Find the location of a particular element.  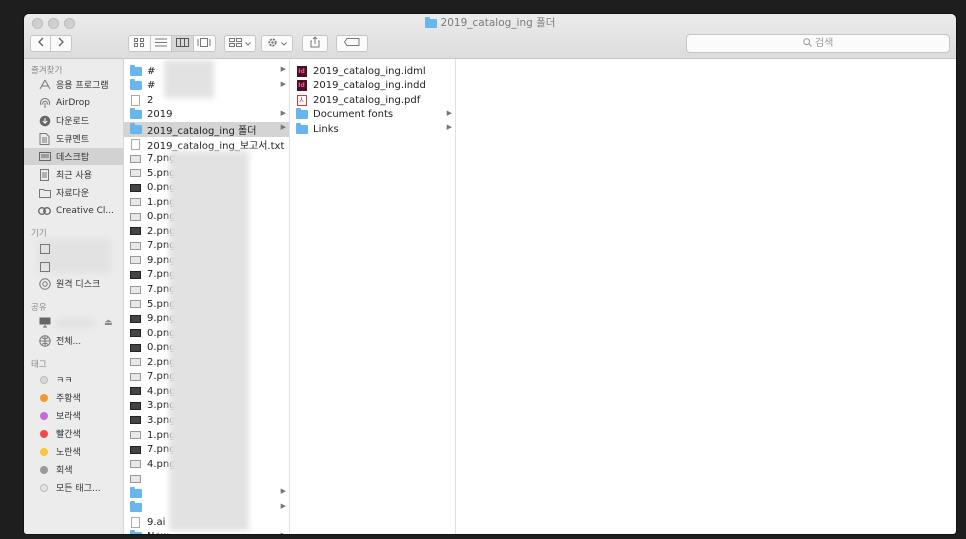

share-icon is located at coordinates (315, 43).